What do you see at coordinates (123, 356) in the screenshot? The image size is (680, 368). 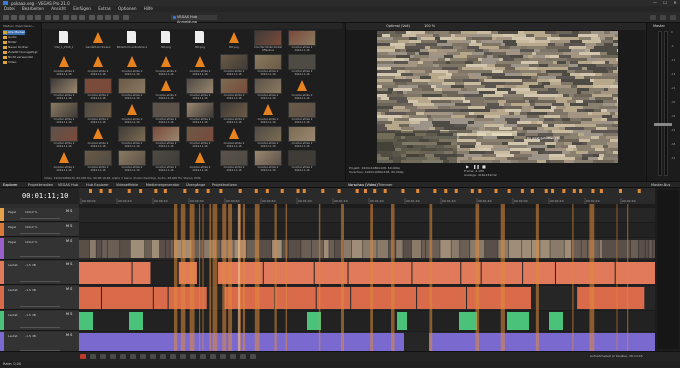 I see `pause-icon` at bounding box center [123, 356].